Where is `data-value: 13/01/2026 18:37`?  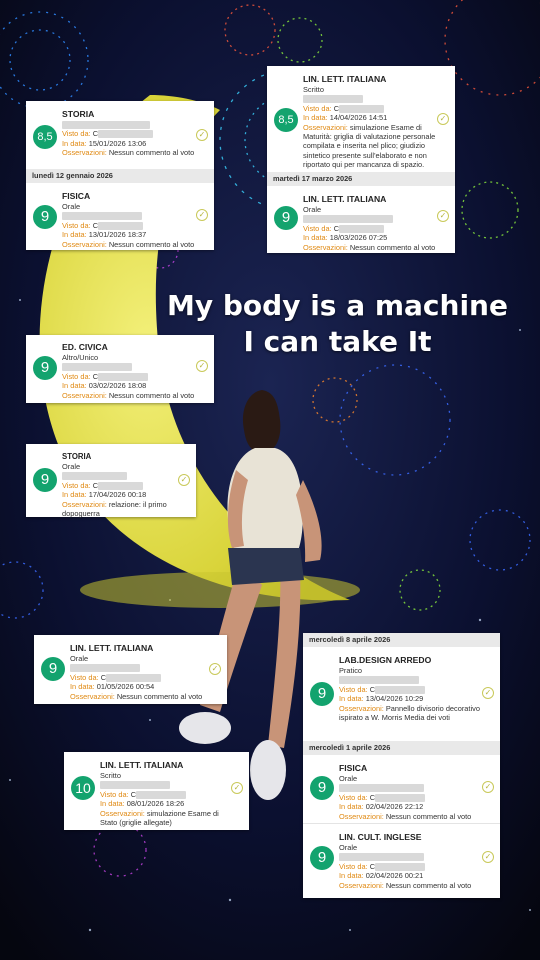 data-value: 13/01/2026 18:37 is located at coordinates (117, 235).